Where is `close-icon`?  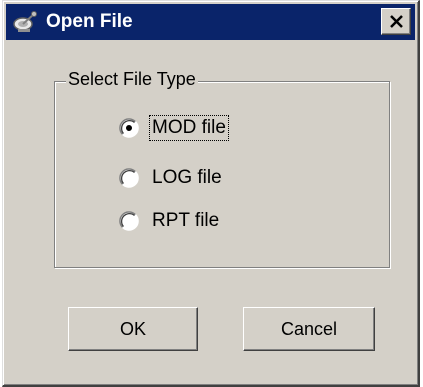
close-icon is located at coordinates (396, 21).